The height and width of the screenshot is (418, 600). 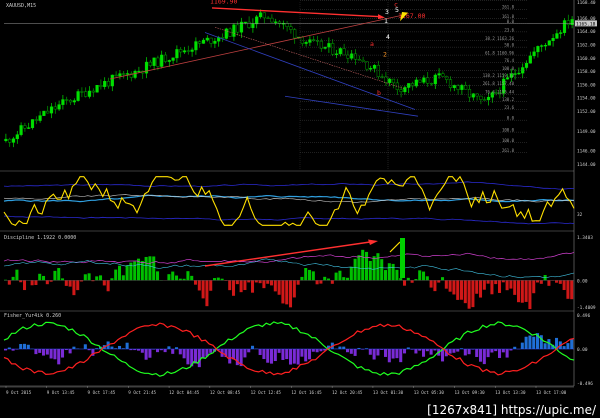 I want to click on discipline-spike-bar, so click(x=402, y=258).